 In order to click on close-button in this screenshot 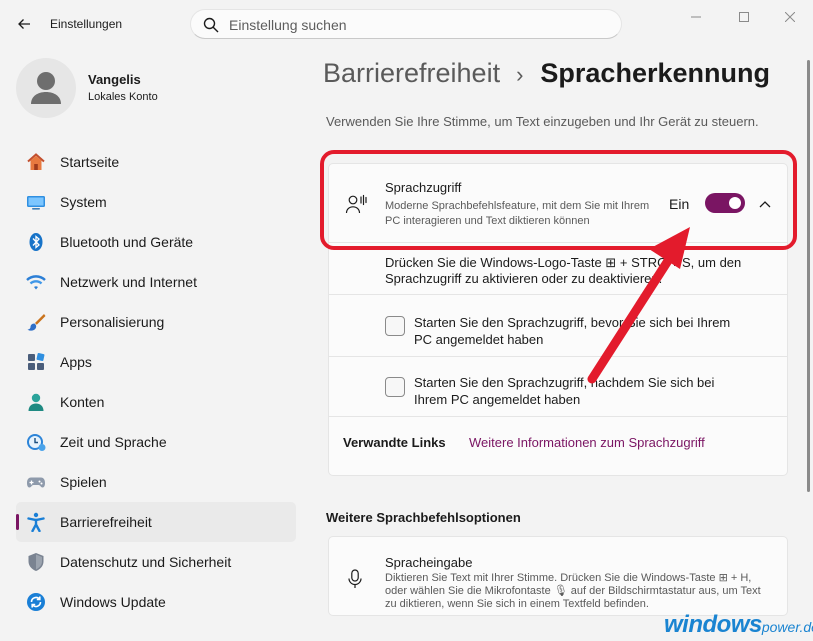, I will do `click(790, 17)`.